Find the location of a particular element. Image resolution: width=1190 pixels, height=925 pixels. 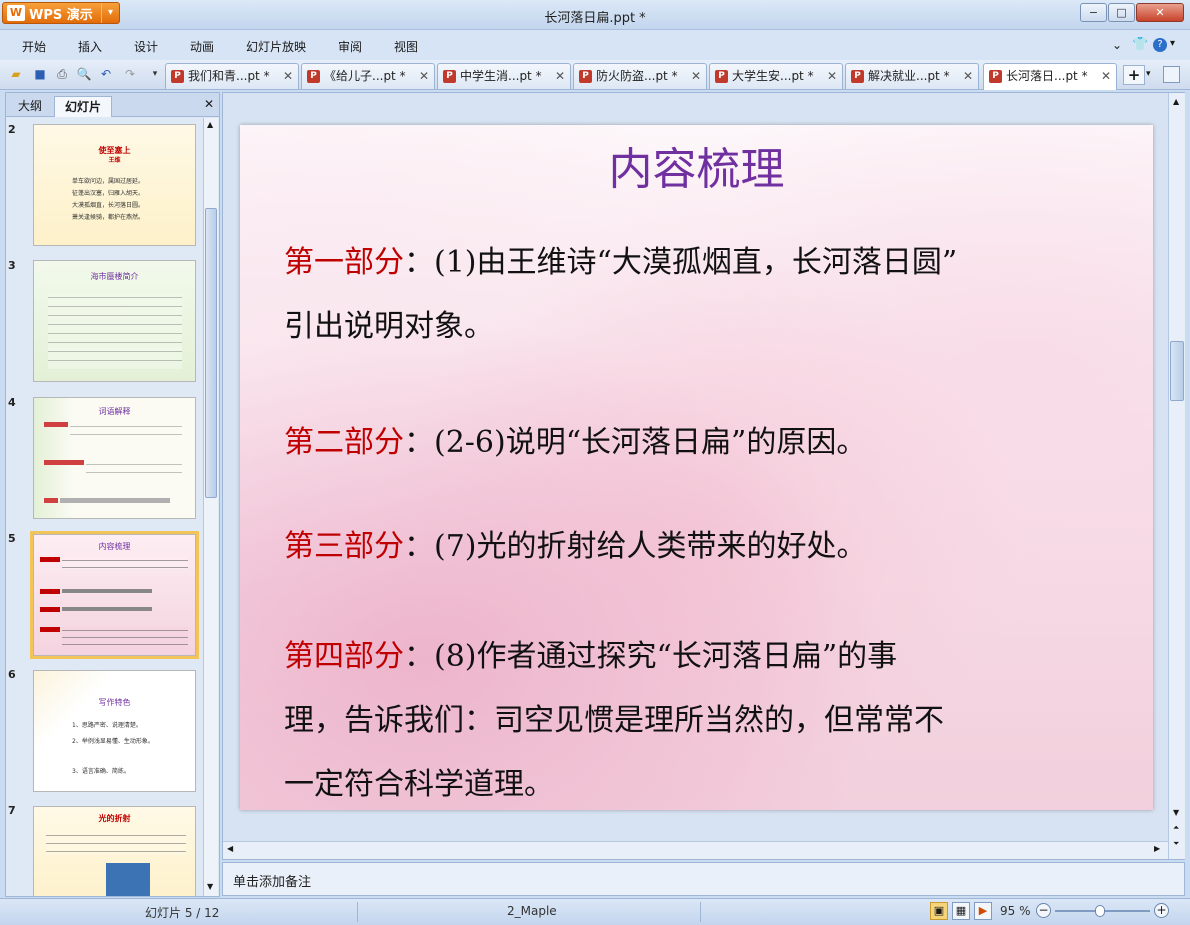

doc-tab-5: P 大学生安...pt * ✕ is located at coordinates (776, 76).